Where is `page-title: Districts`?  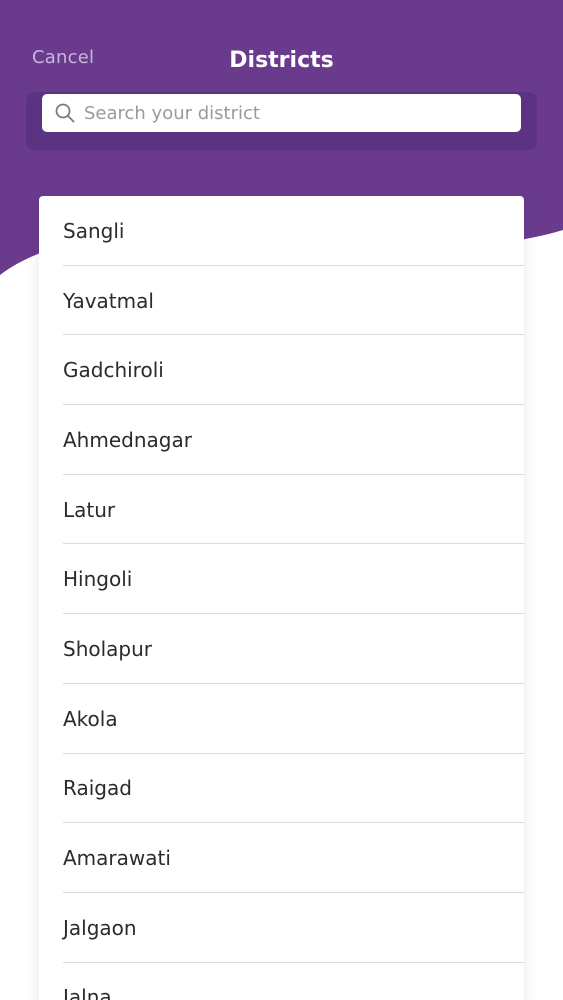
page-title: Districts is located at coordinates (281, 60).